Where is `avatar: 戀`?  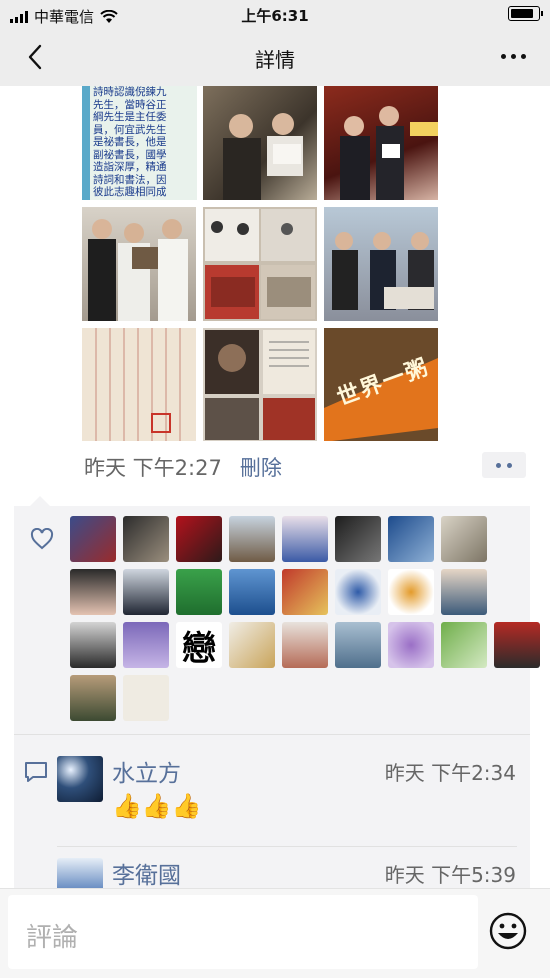
avatar: 戀 is located at coordinates (199, 645).